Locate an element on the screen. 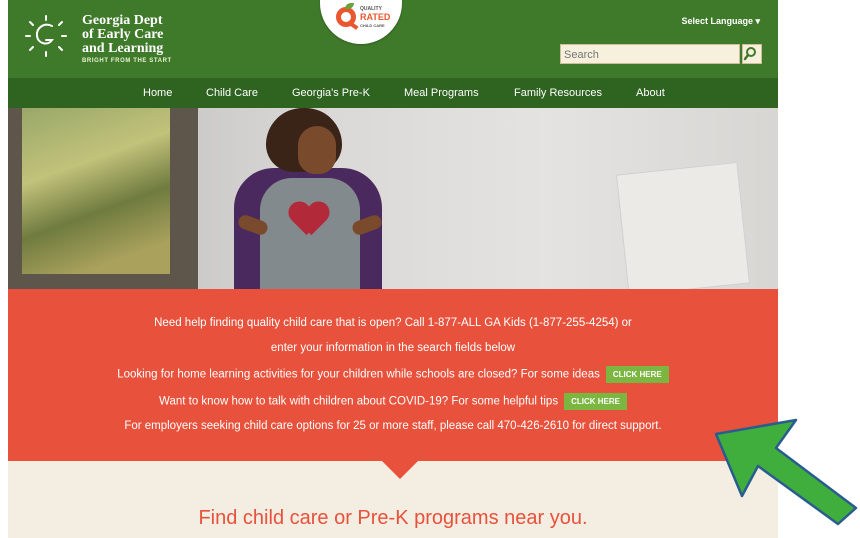 The height and width of the screenshot is (538, 860). sun-logo-icon is located at coordinates (46, 36).